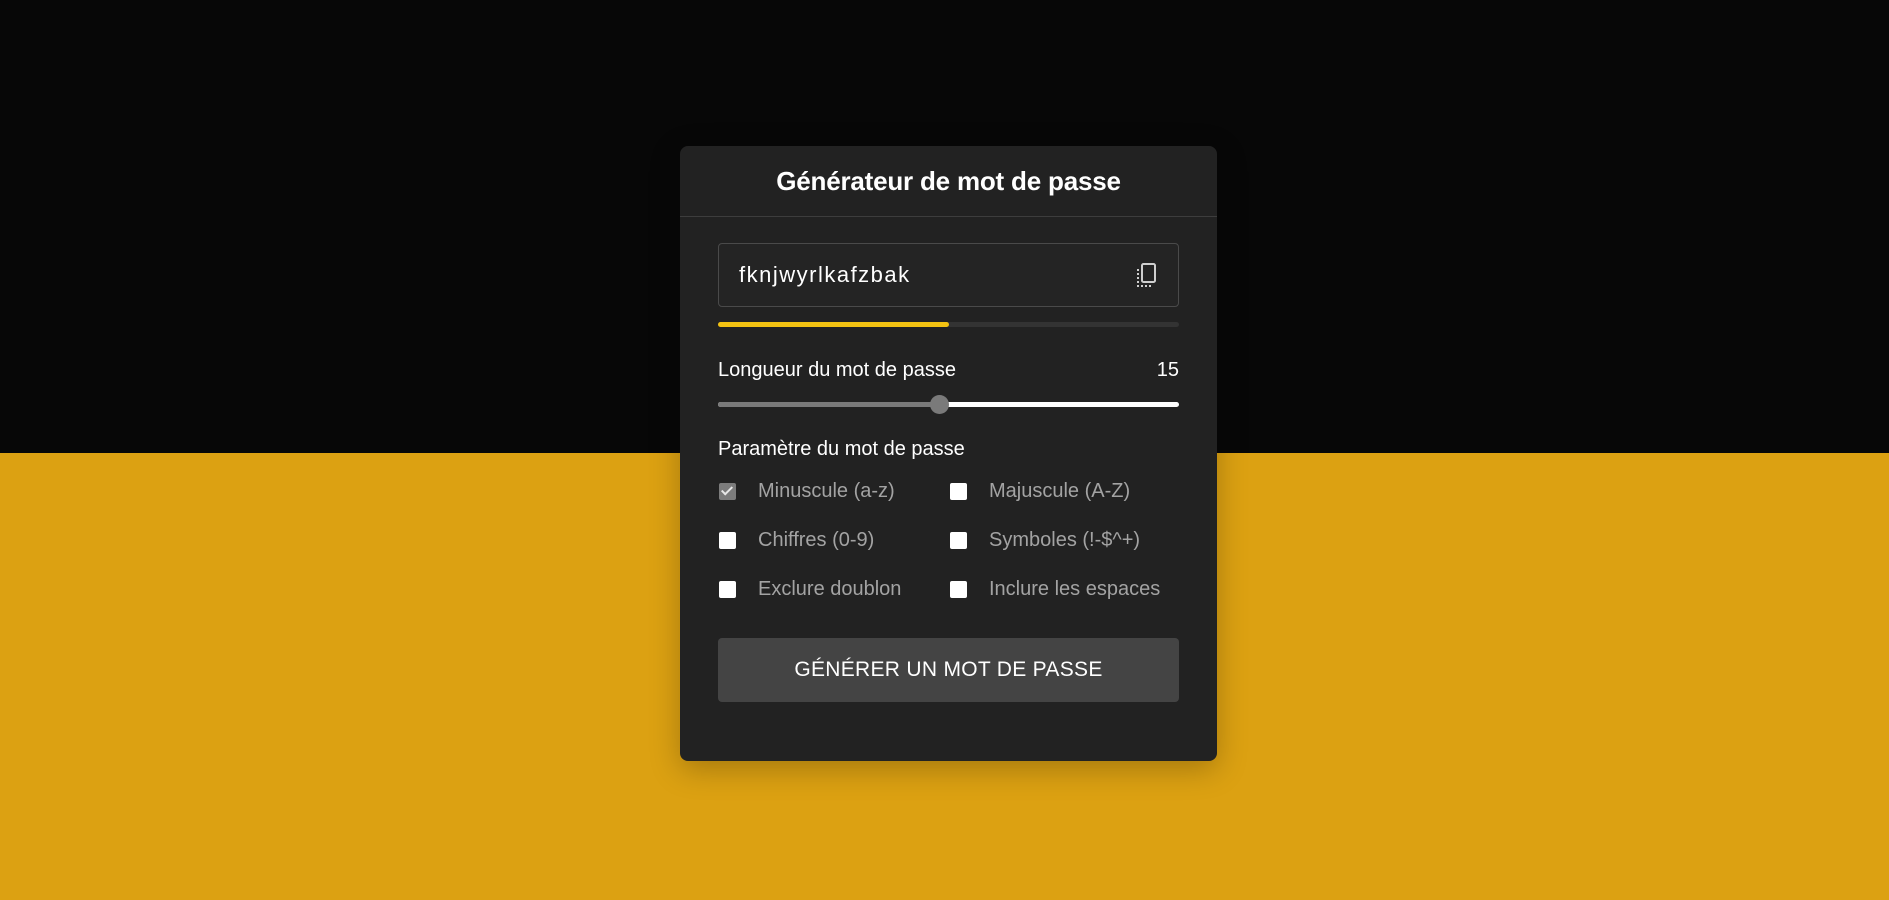 This screenshot has width=1889, height=900. I want to click on option-lowercase: Minuscule (a-z), so click(833, 491).